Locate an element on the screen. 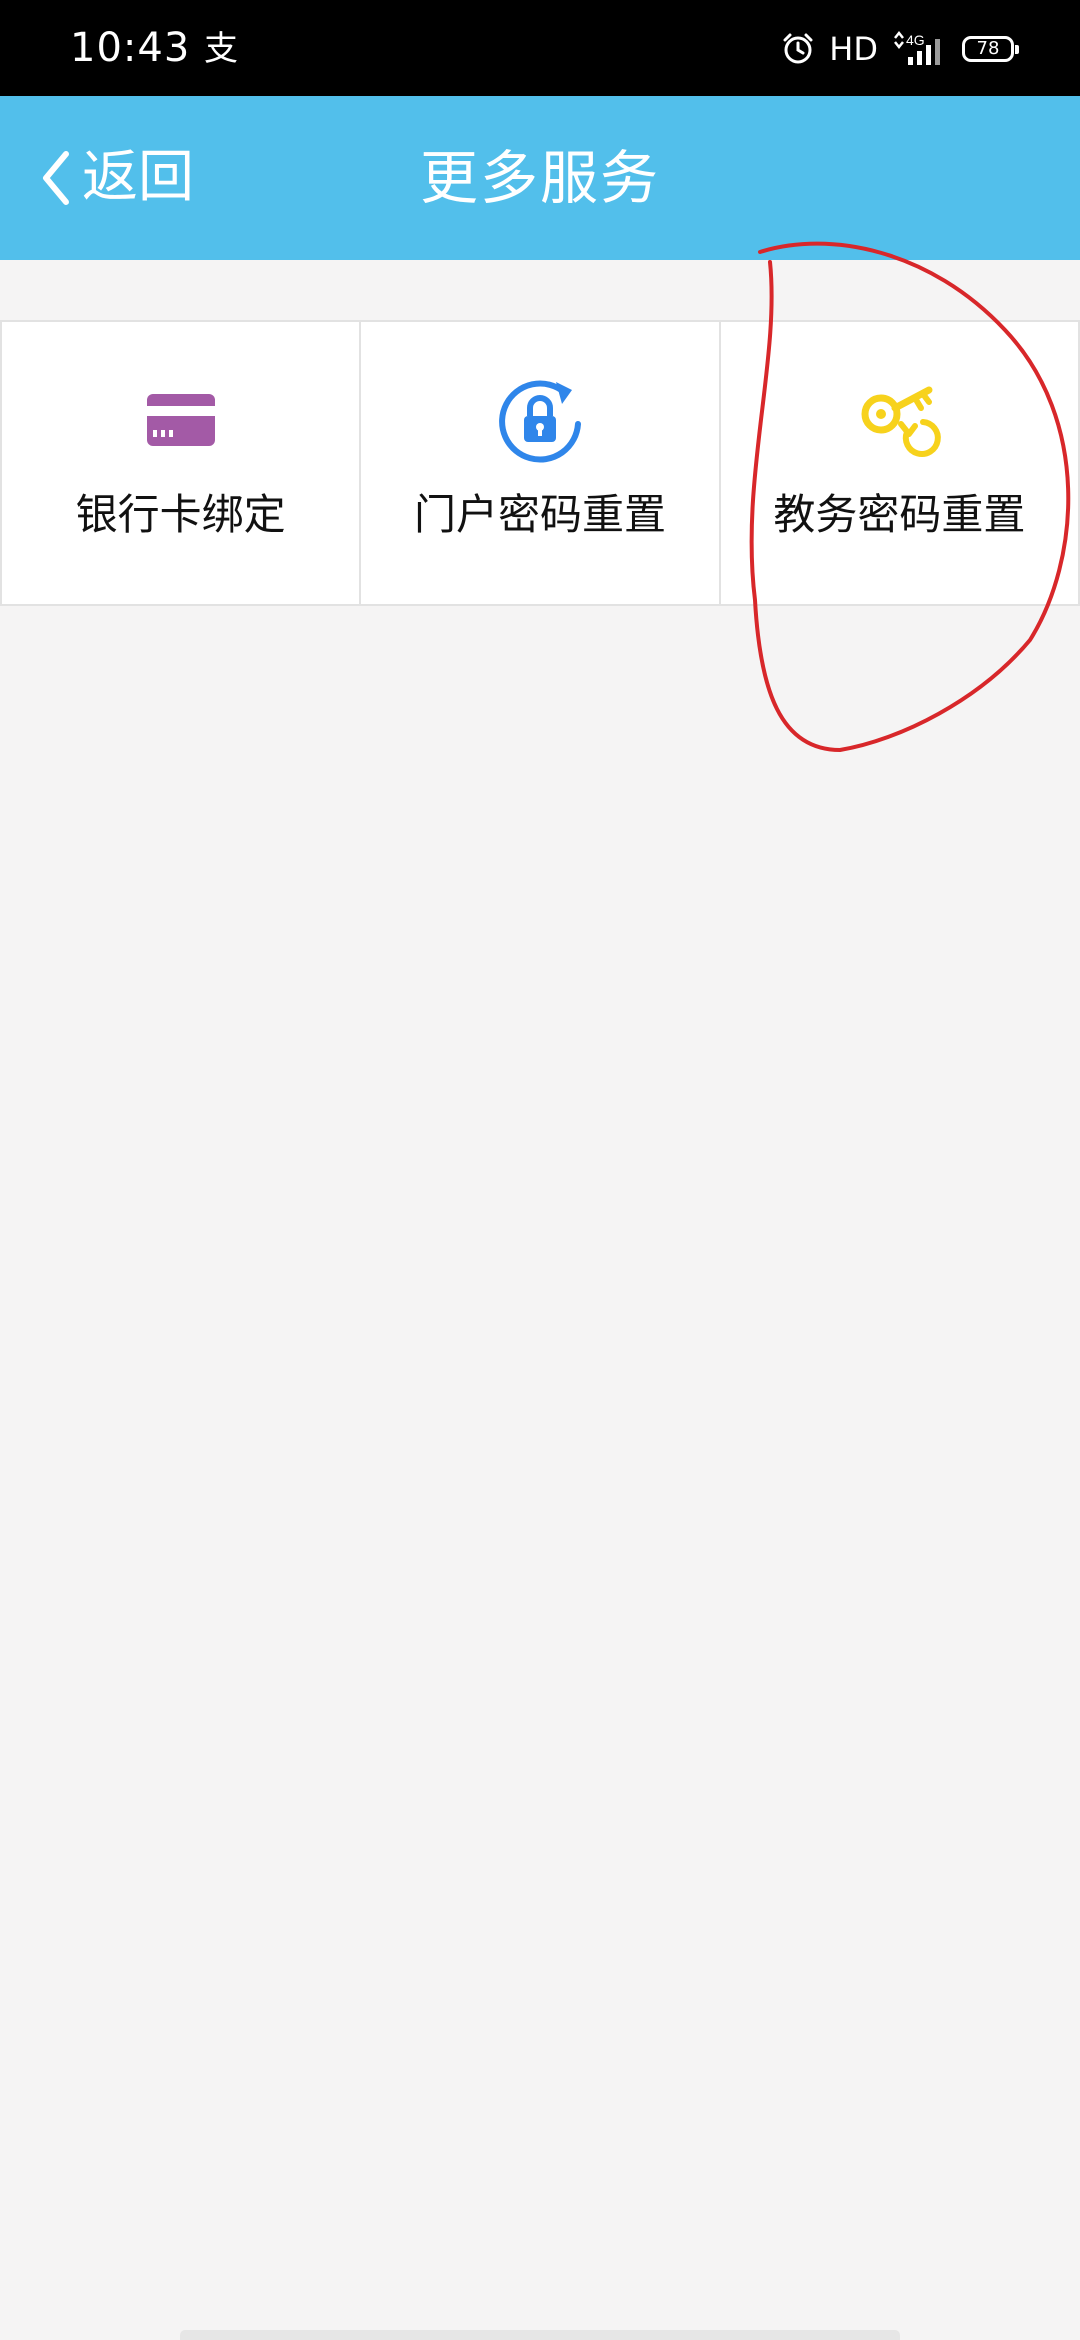  bank-card-icon is located at coordinates (180, 420).